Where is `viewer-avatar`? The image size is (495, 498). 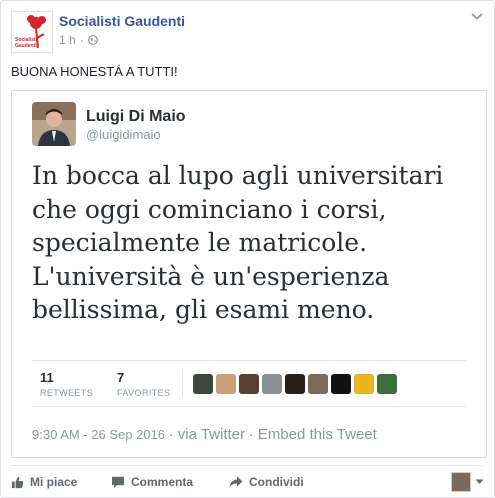 viewer-avatar is located at coordinates (461, 482).